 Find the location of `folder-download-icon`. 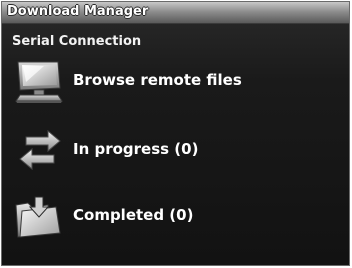

folder-download-icon is located at coordinates (40, 217).